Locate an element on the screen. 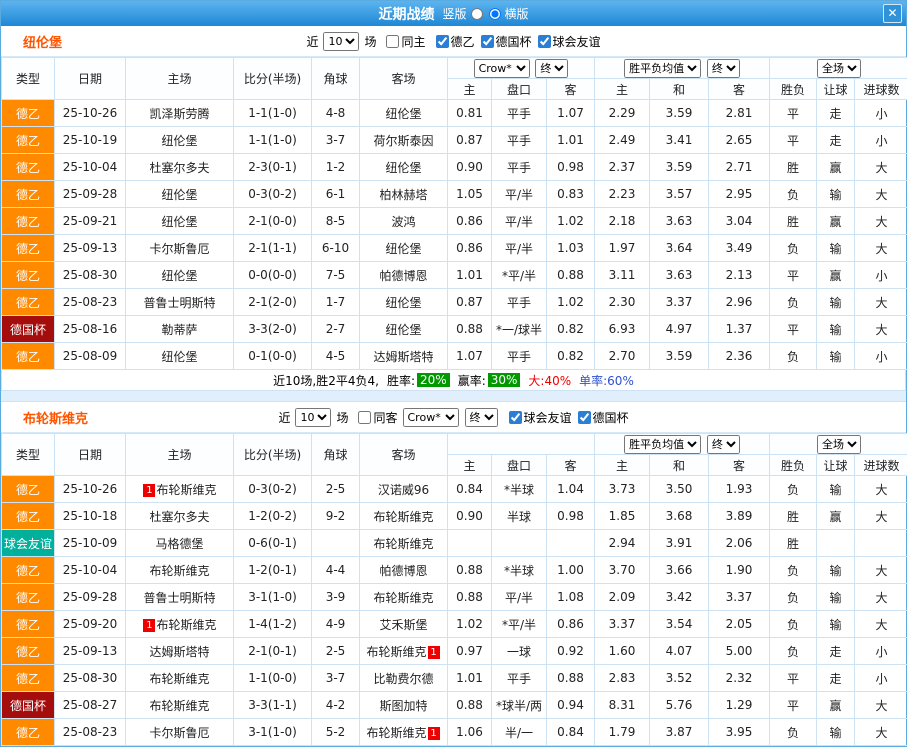 The image size is (907, 751). away-team-name: 布轮斯维克 is located at coordinates (396, 651).